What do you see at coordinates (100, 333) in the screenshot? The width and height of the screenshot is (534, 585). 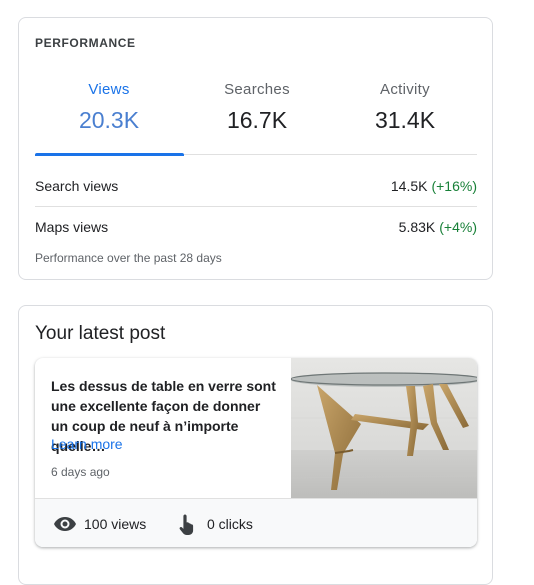 I see `latest-post-title: Your latest post` at bounding box center [100, 333].